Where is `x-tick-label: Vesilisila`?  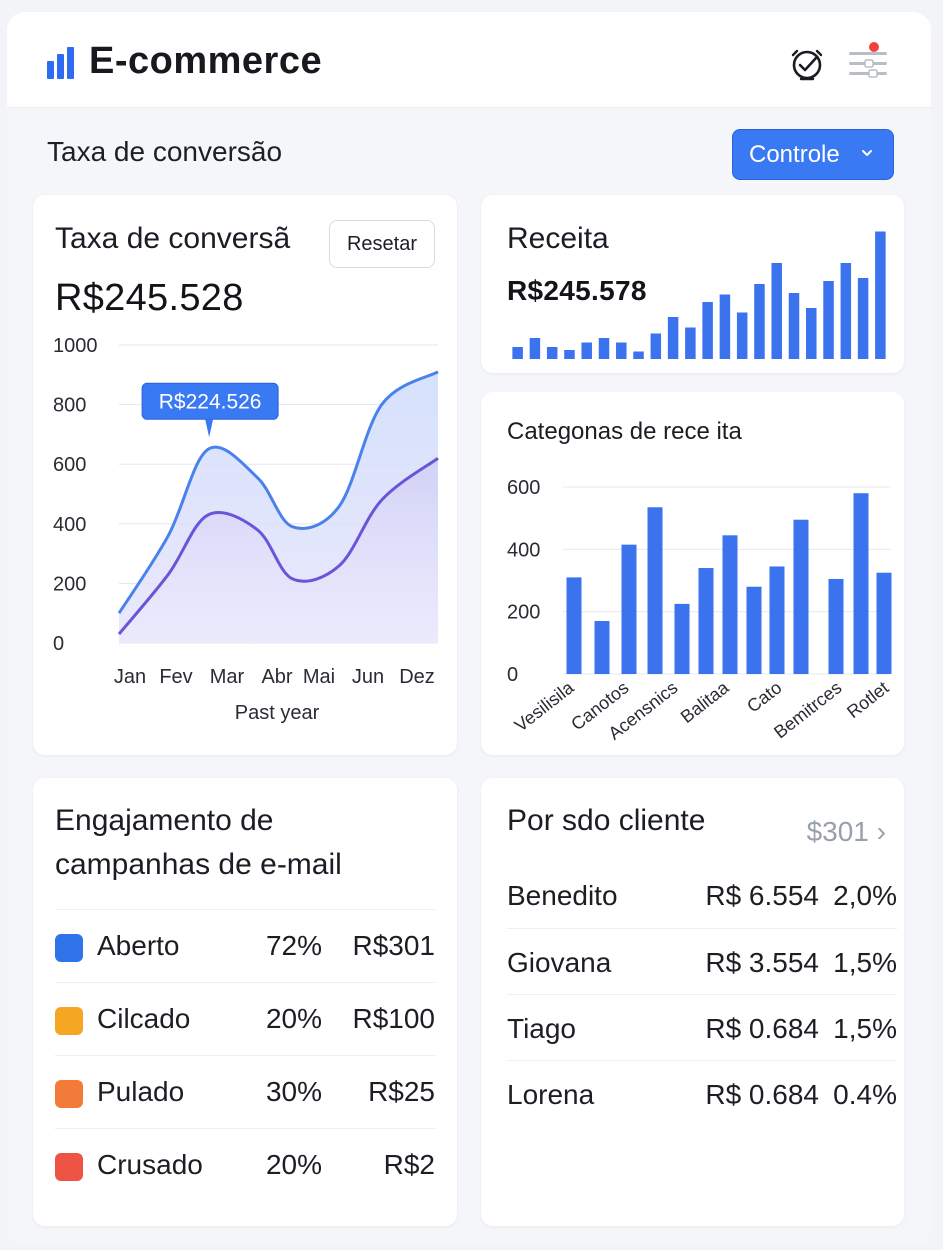 x-tick-label: Vesilisila is located at coordinates (544, 706).